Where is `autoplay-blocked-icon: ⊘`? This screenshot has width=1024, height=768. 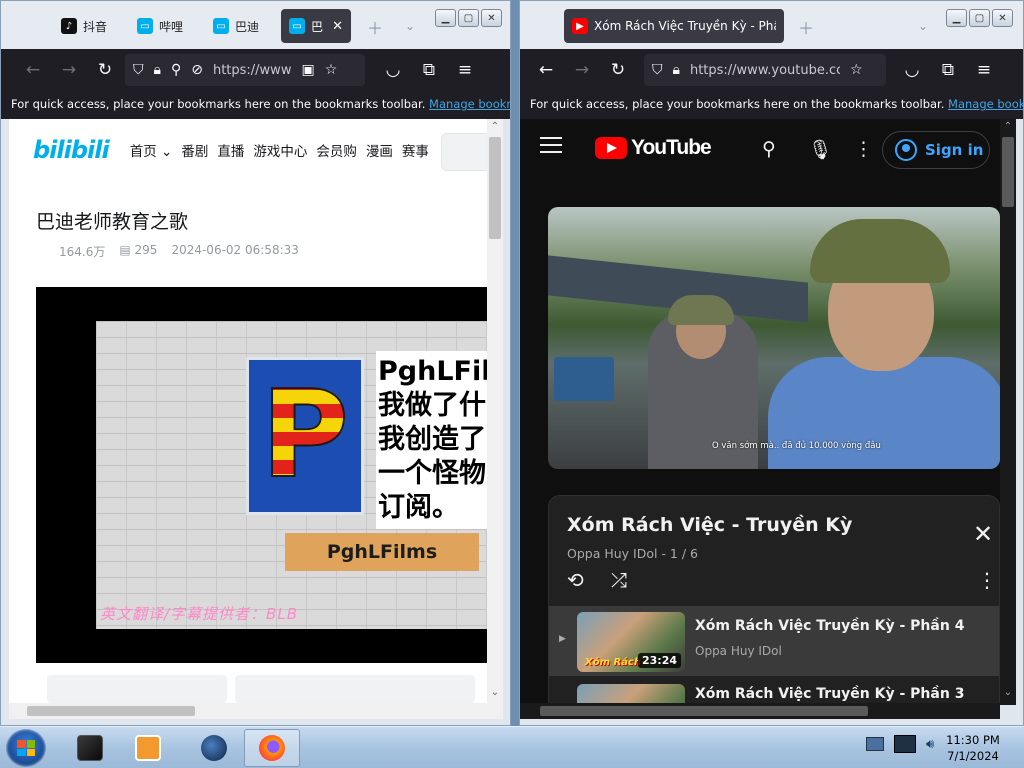 autoplay-blocked-icon: ⊘ is located at coordinates (197, 70).